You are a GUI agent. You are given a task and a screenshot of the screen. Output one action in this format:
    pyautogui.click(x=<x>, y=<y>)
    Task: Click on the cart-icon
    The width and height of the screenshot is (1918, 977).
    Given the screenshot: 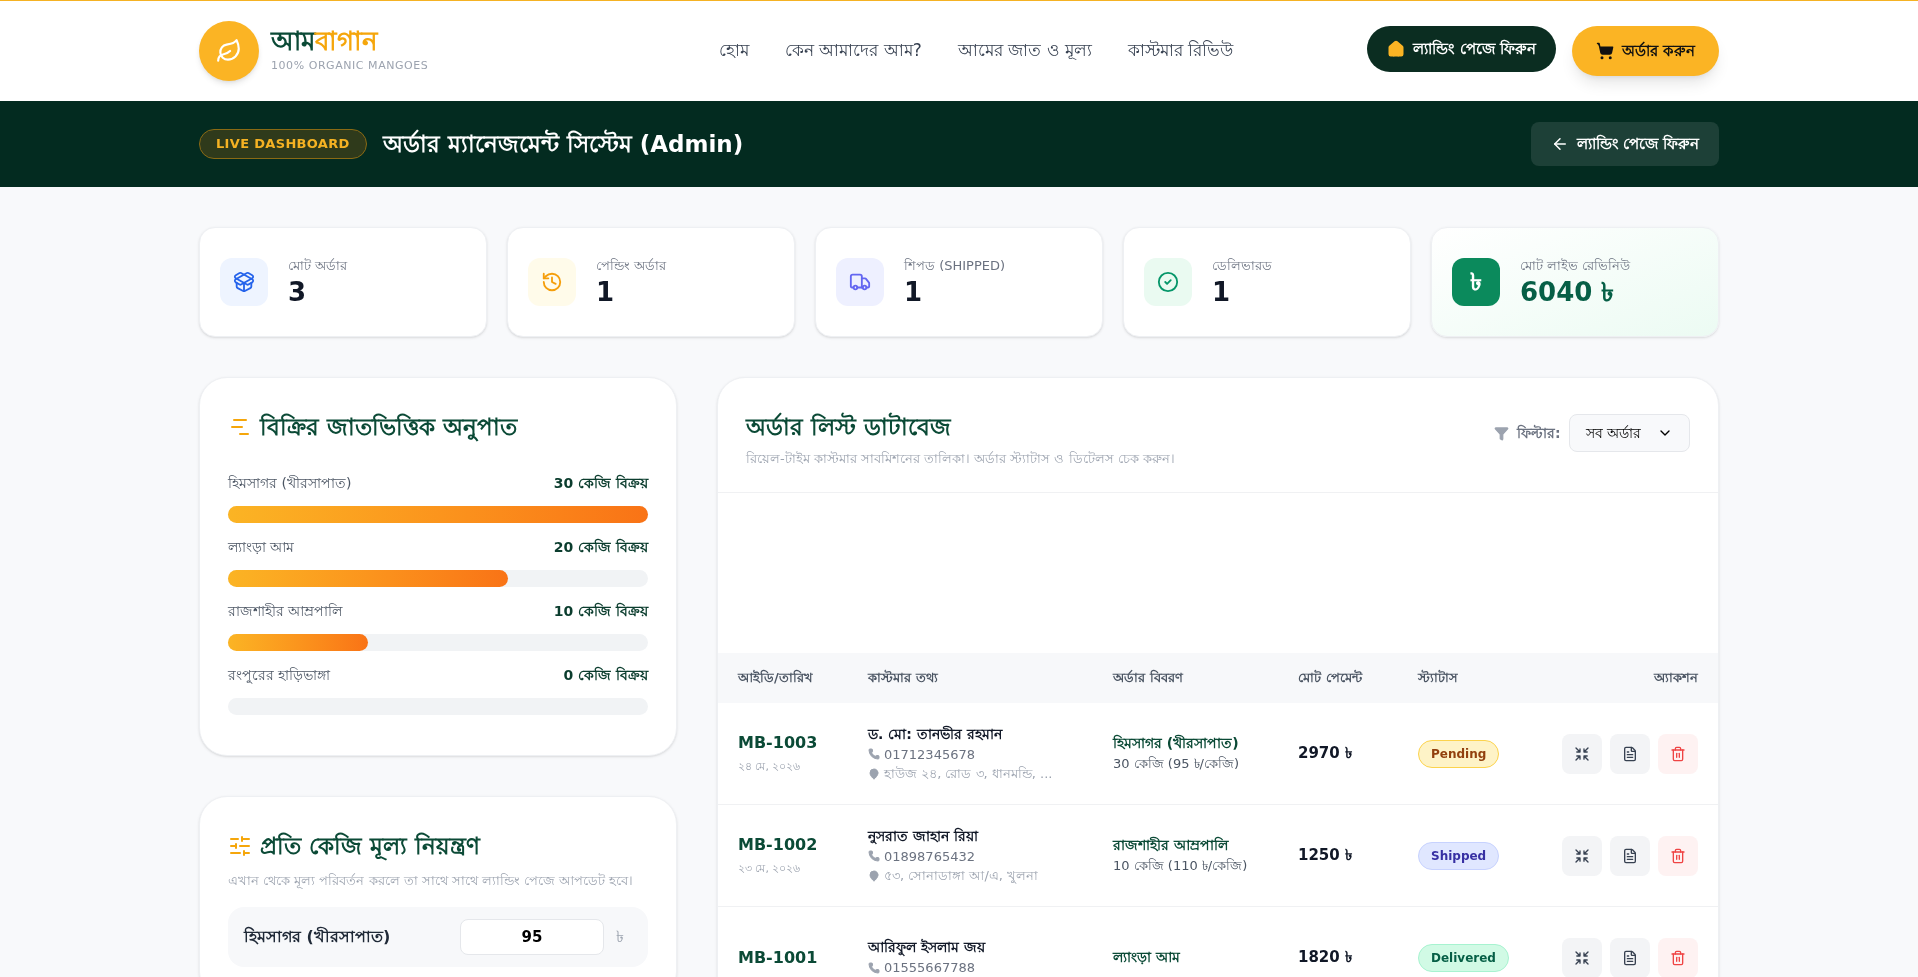 What is the action you would take?
    pyautogui.click(x=1604, y=51)
    